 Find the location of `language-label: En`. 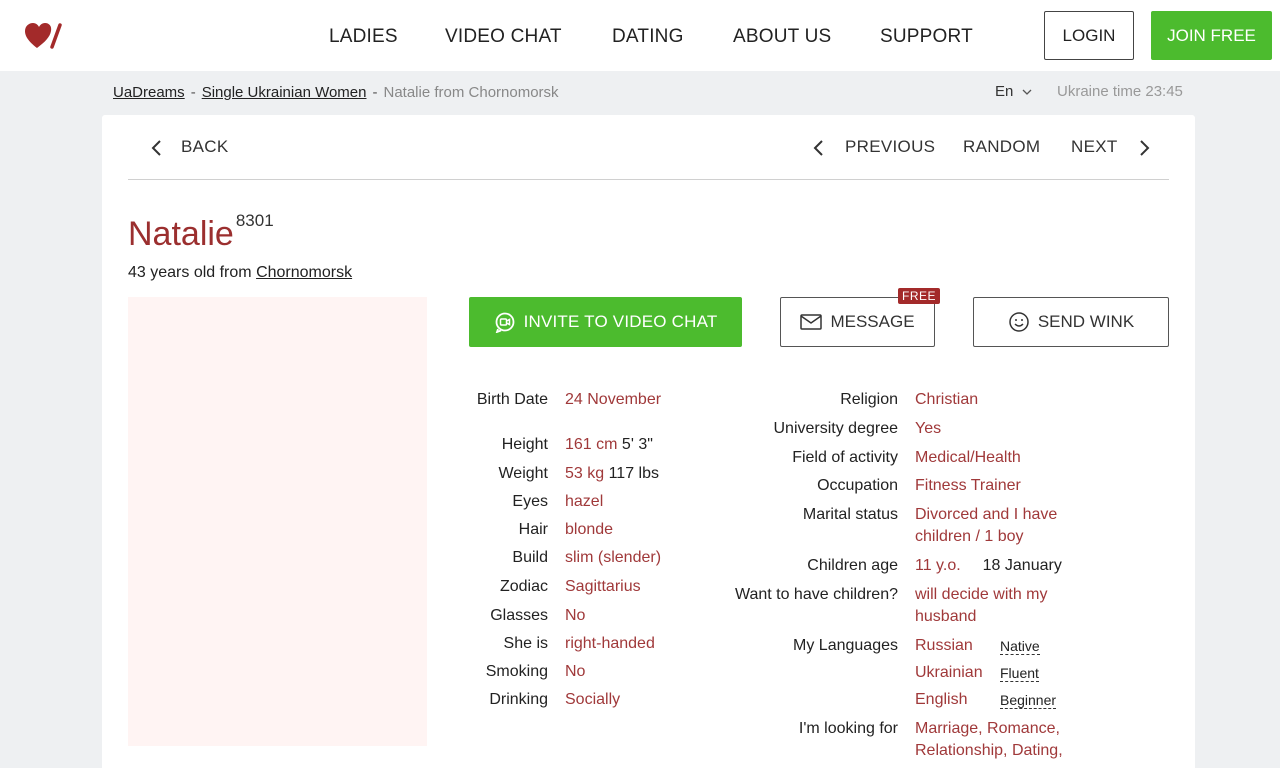

language-label: En is located at coordinates (1004, 91).